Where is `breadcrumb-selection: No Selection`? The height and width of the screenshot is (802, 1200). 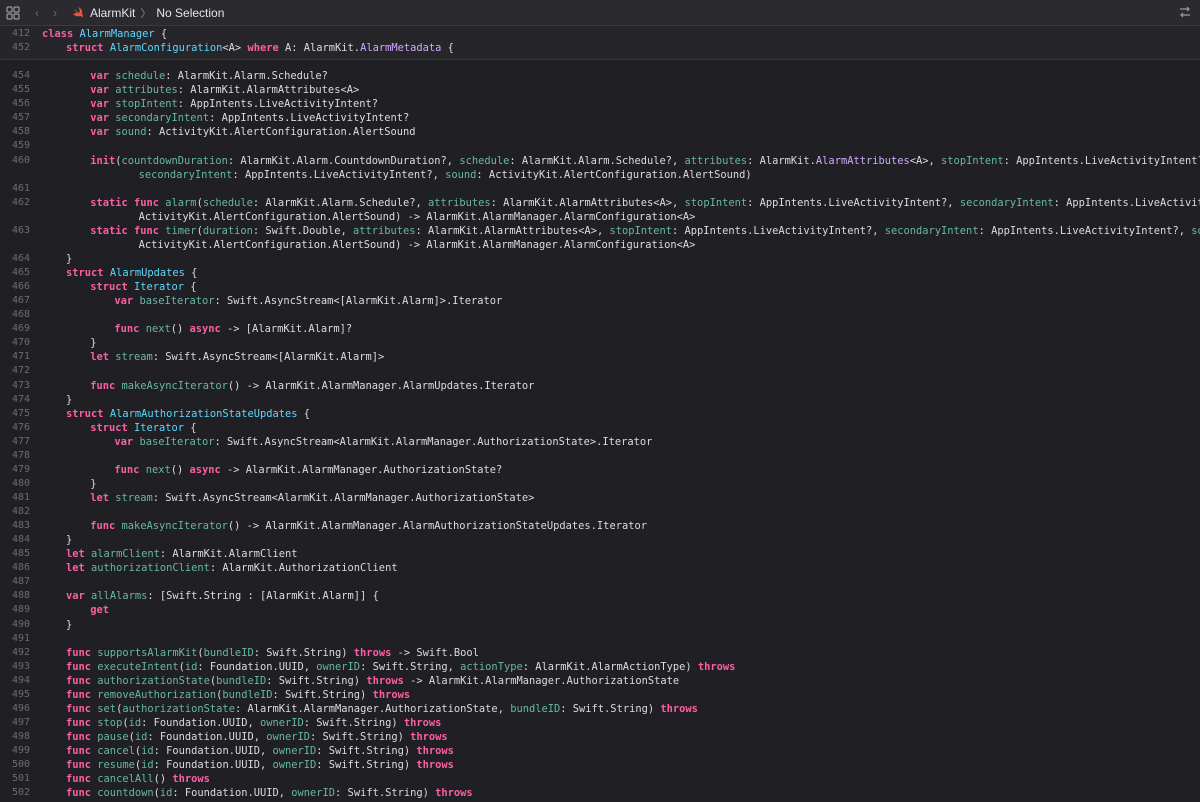 breadcrumb-selection: No Selection is located at coordinates (190, 13).